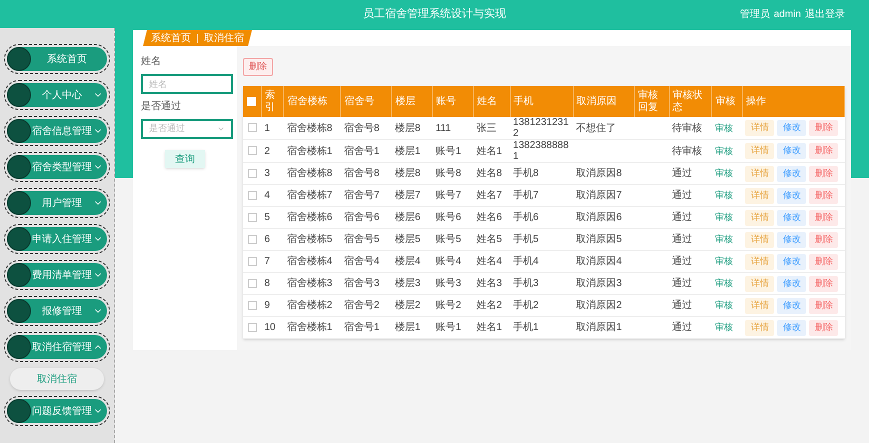  I want to click on menu-item: 宿舍信息管理, so click(57, 131).